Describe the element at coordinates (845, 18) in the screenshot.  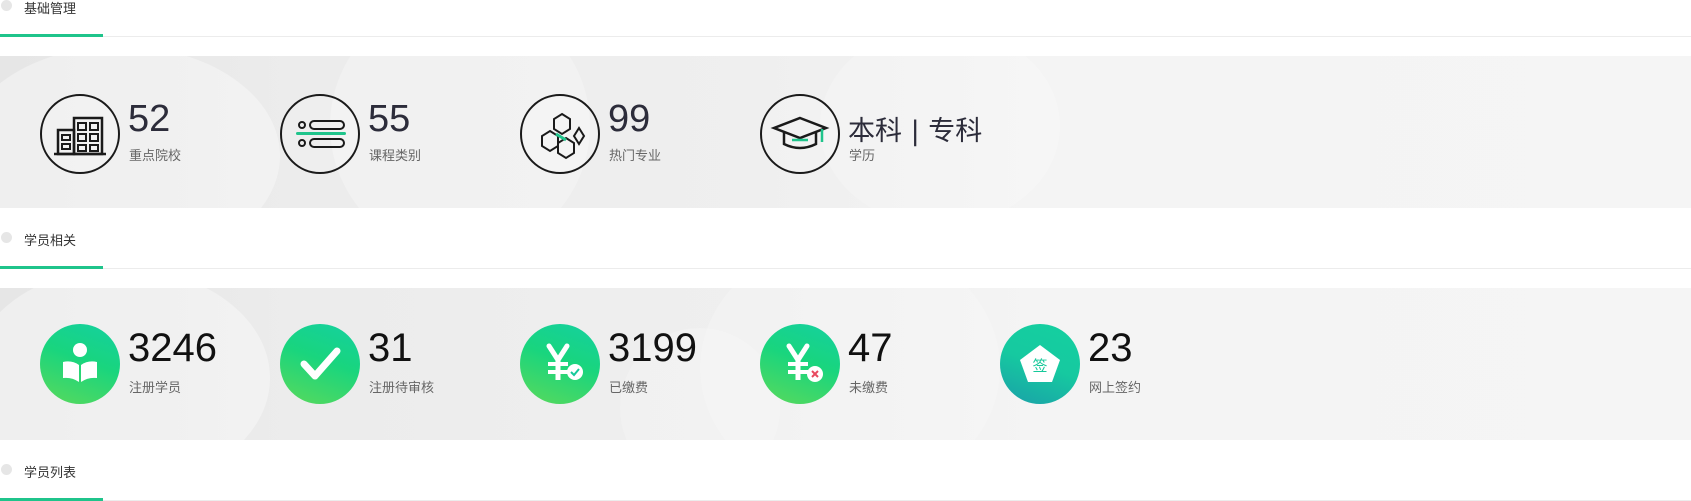
I see `section-header-basic: 基础管理` at that location.